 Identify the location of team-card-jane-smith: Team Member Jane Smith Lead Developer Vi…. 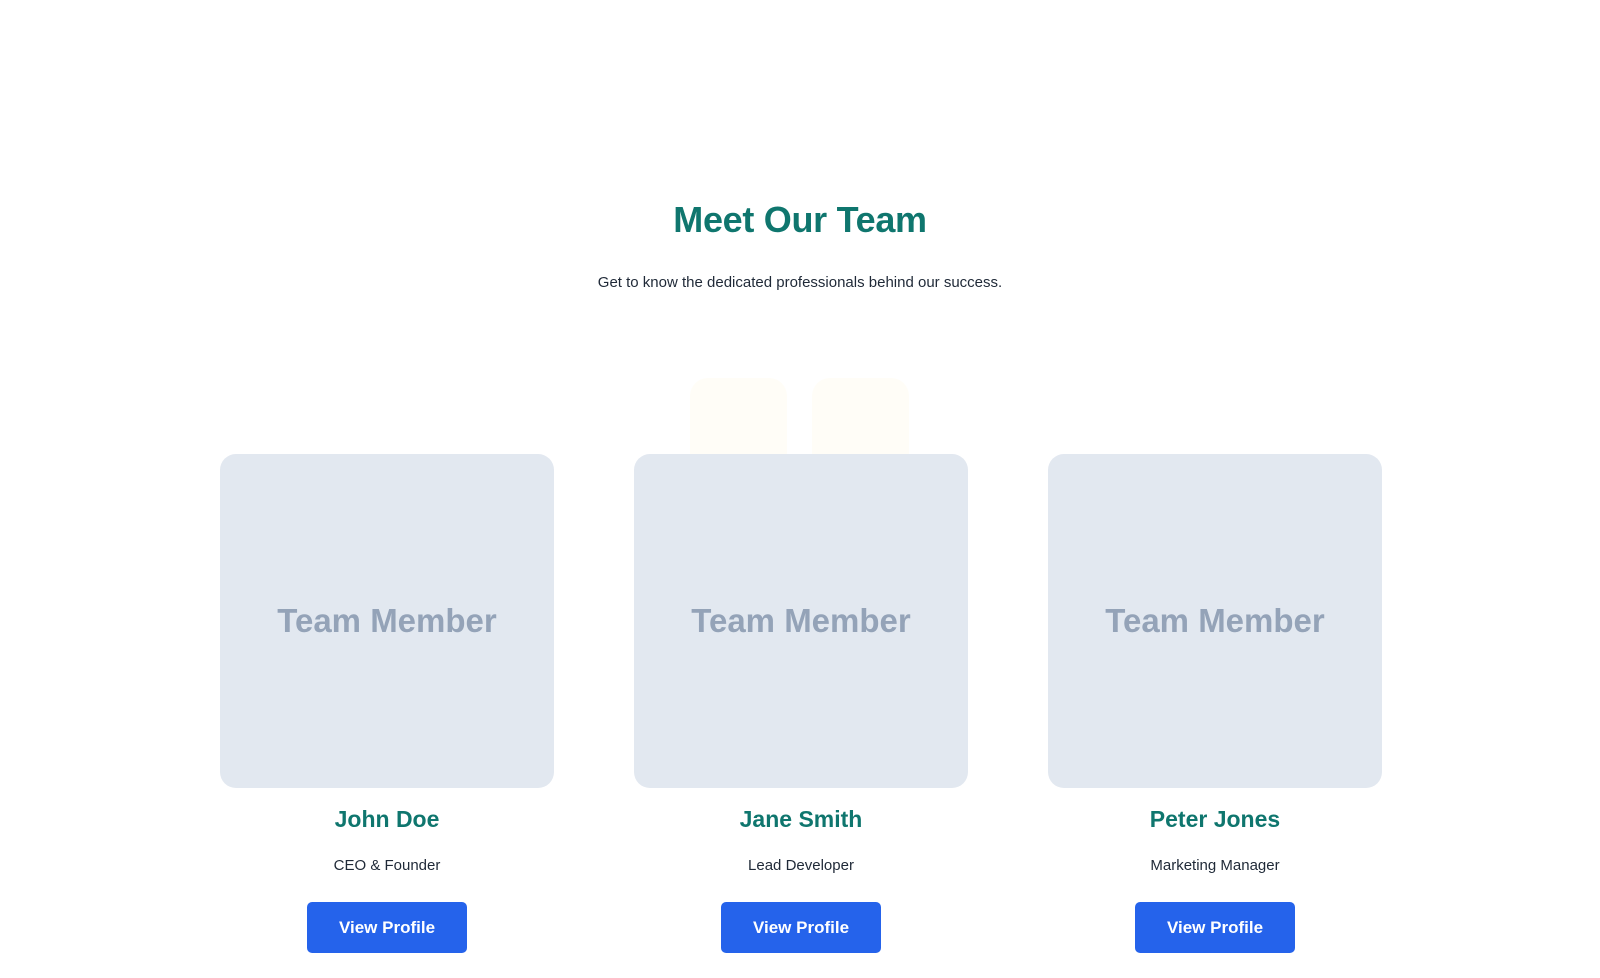
(801, 711).